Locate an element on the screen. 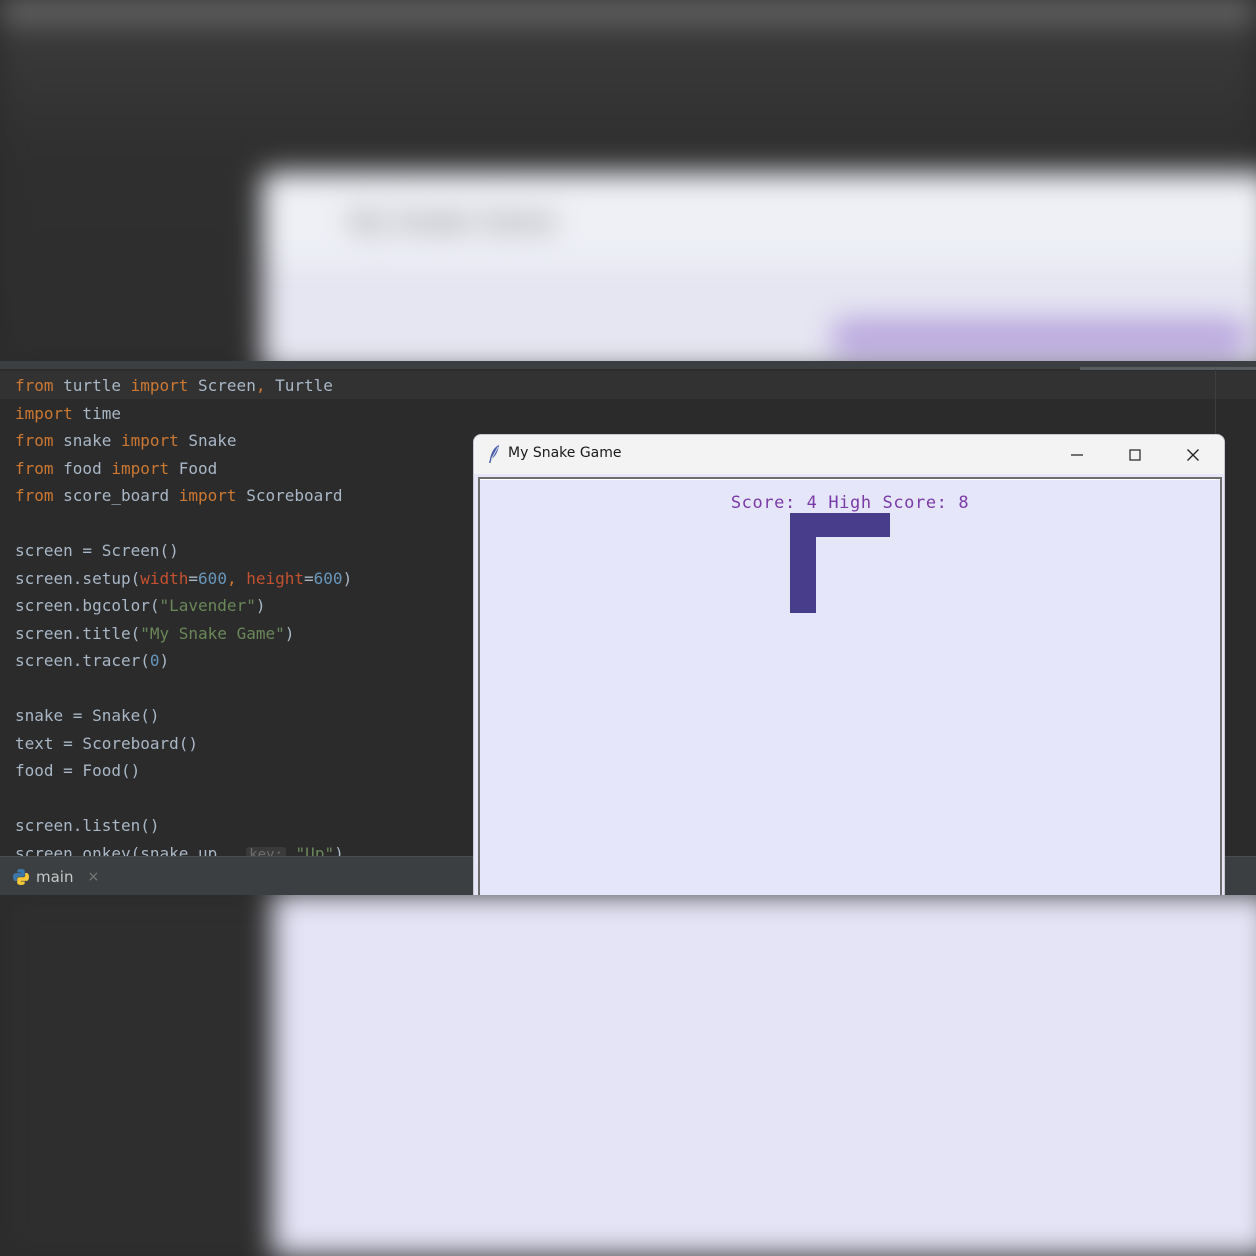  code-line: text = Scoreboard() is located at coordinates (183, 744).